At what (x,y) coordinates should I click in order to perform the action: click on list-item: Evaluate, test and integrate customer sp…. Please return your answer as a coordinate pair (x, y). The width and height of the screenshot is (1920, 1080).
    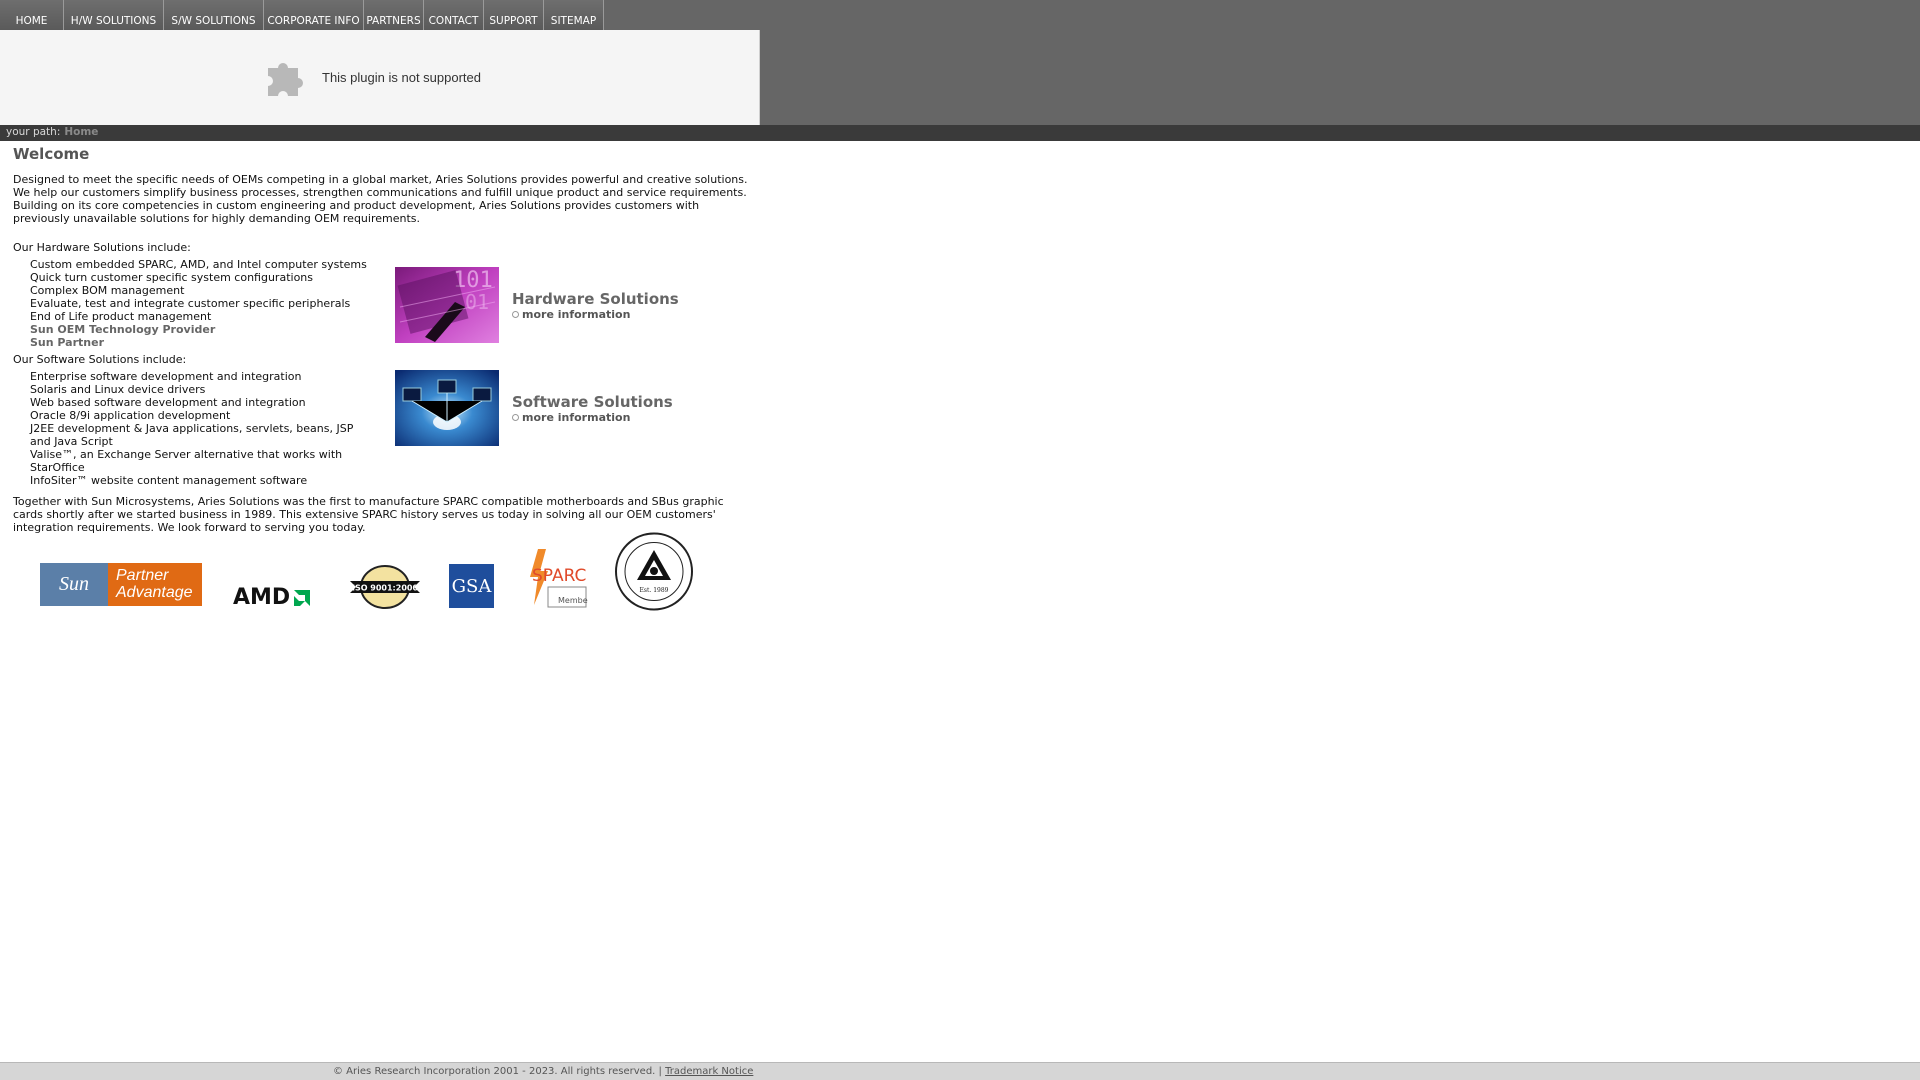
    Looking at the image, I should click on (190, 303).